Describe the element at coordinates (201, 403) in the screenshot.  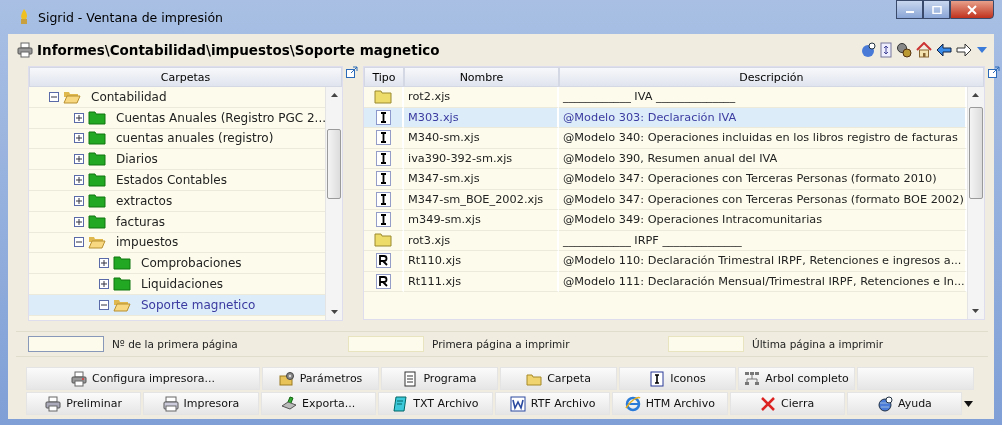
I see `toolbar-button: Impresora` at that location.